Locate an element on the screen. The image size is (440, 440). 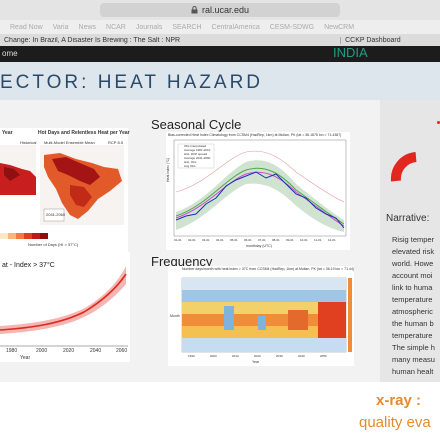
seasonal-x-tick: 09-01 is located at coordinates (290, 240).